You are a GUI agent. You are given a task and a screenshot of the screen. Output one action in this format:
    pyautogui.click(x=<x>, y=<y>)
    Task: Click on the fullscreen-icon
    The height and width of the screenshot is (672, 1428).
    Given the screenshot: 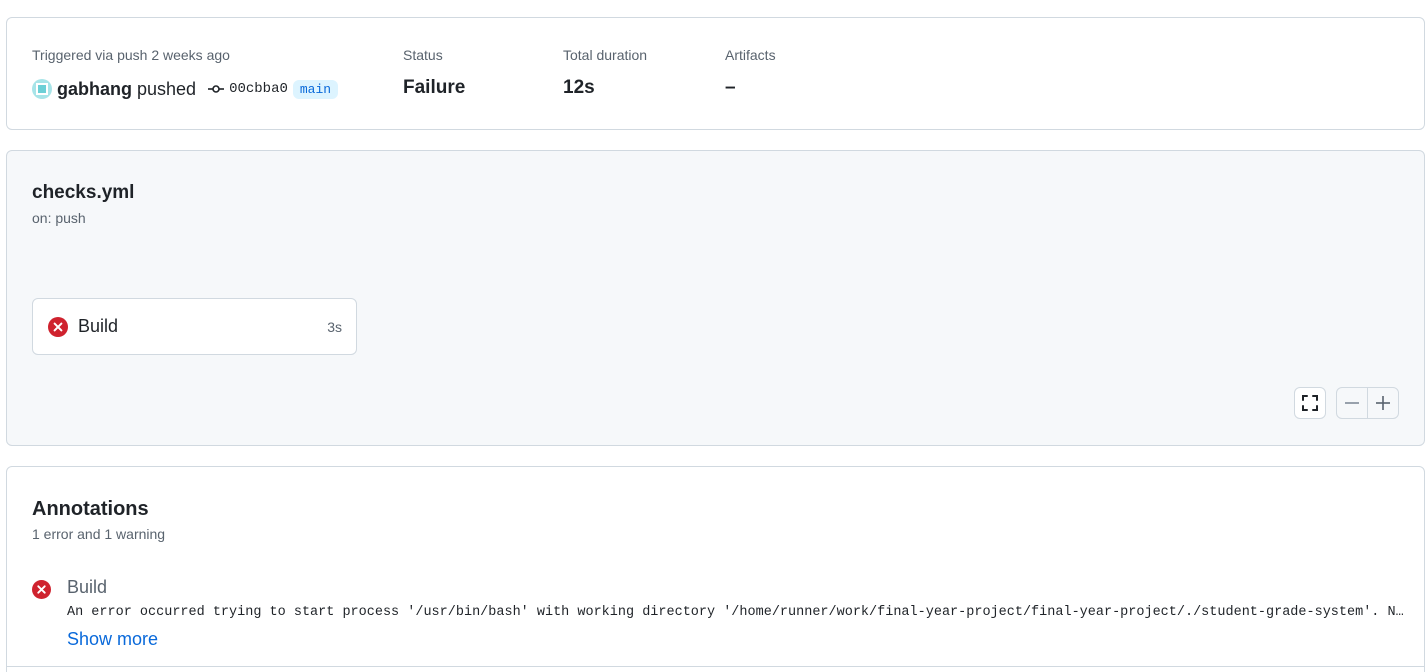 What is the action you would take?
    pyautogui.click(x=1310, y=403)
    